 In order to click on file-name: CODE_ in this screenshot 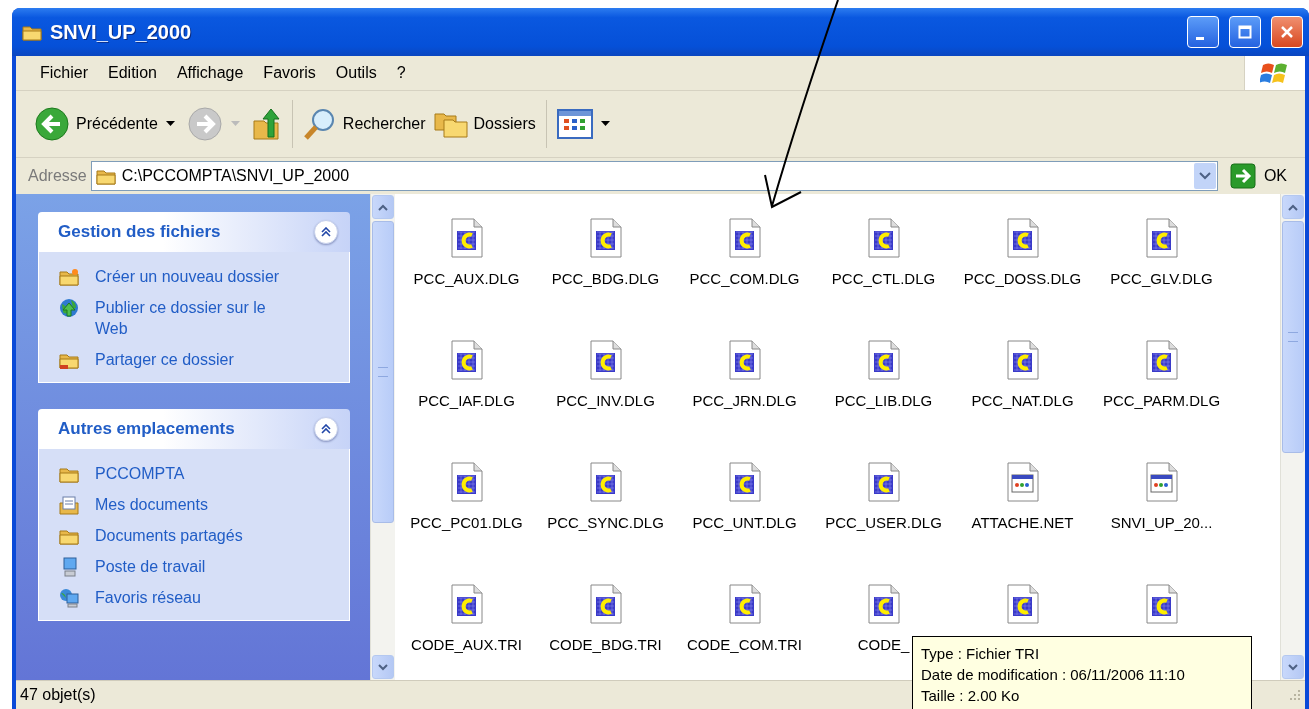, I will do `click(883, 644)`.